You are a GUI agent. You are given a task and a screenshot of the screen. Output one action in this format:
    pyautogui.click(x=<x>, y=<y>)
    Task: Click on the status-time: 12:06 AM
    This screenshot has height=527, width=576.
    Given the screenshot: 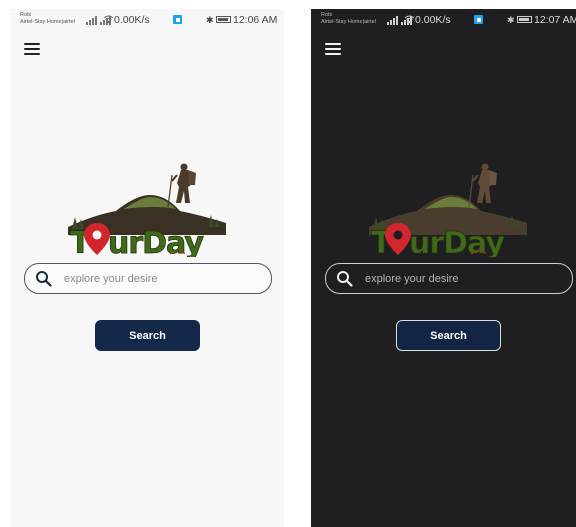 What is the action you would take?
    pyautogui.click(x=255, y=20)
    